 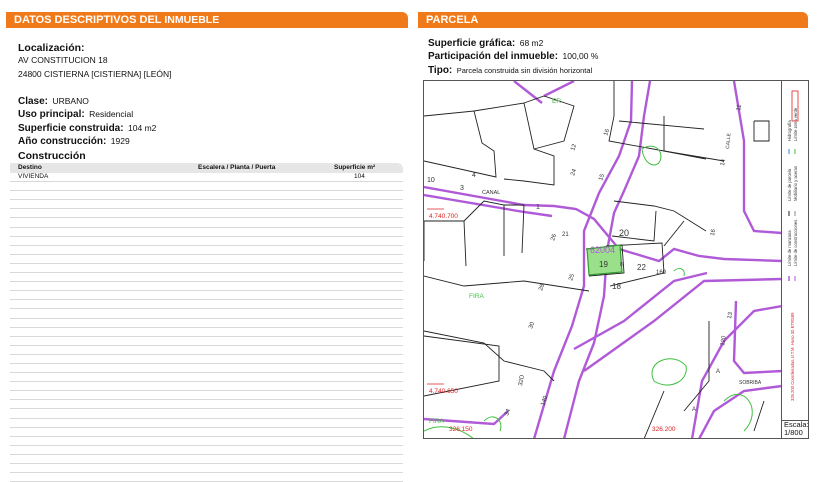 What do you see at coordinates (739, 108) in the screenshot?
I see `map-label-11: 11` at bounding box center [739, 108].